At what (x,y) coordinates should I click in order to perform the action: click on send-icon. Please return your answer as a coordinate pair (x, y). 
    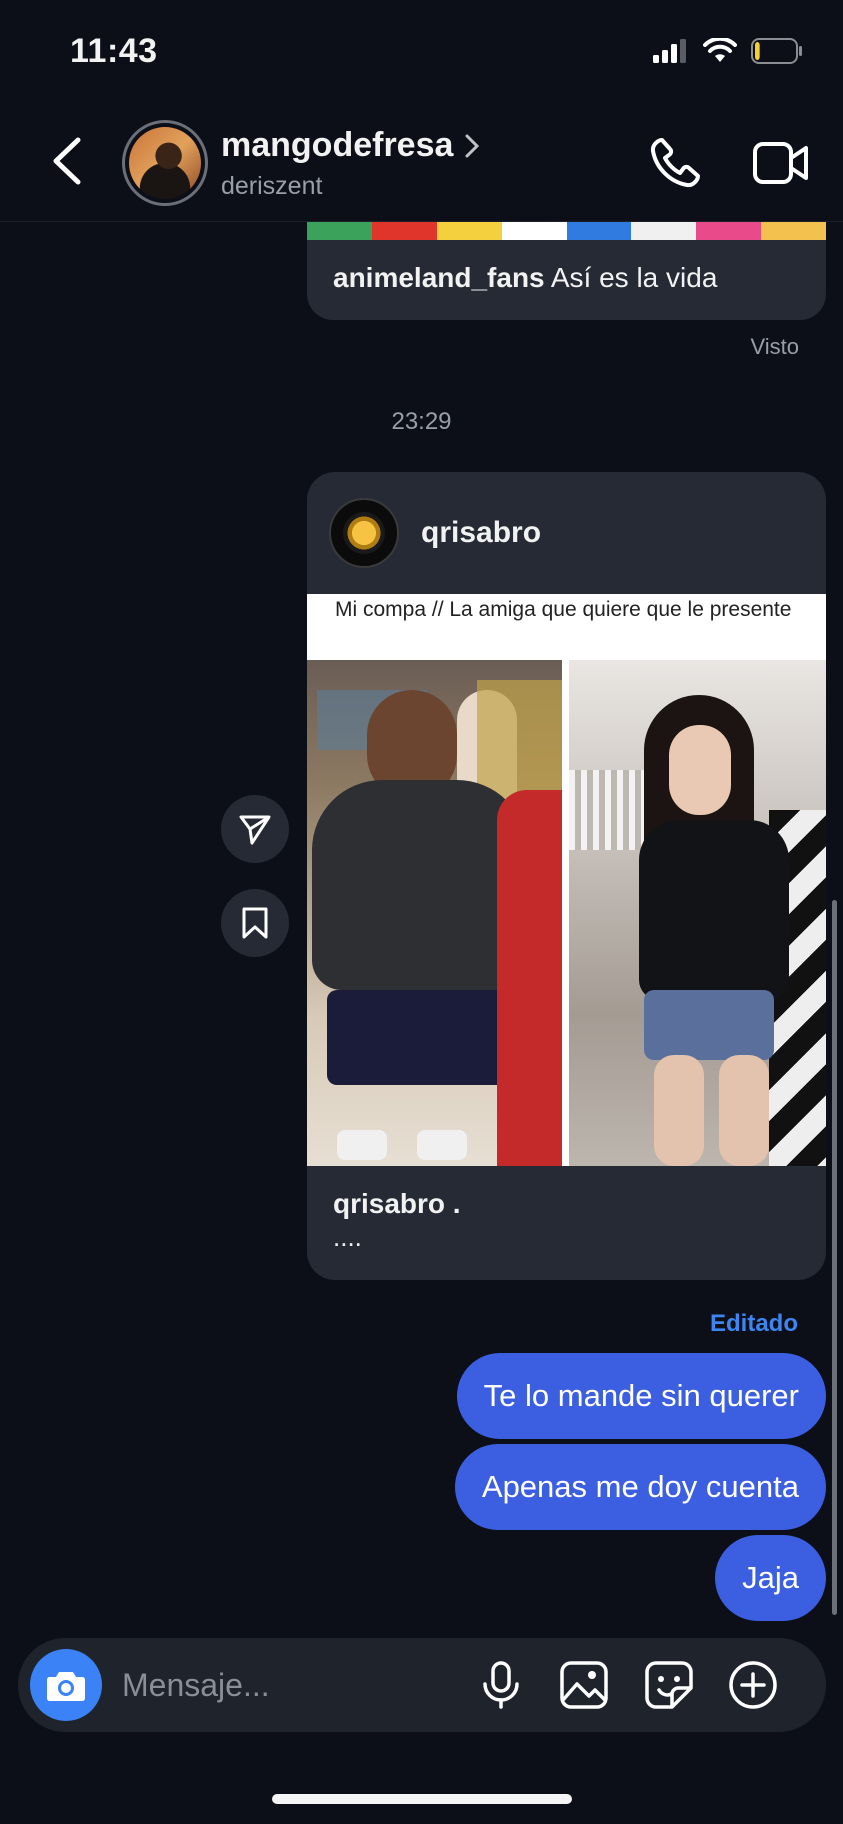
    Looking at the image, I should click on (255, 830).